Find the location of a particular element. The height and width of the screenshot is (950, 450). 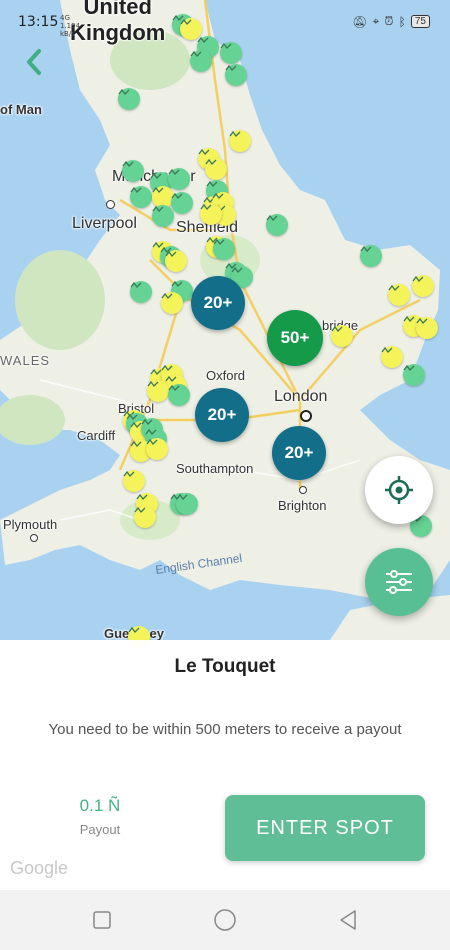

square-icon is located at coordinates (102, 920).